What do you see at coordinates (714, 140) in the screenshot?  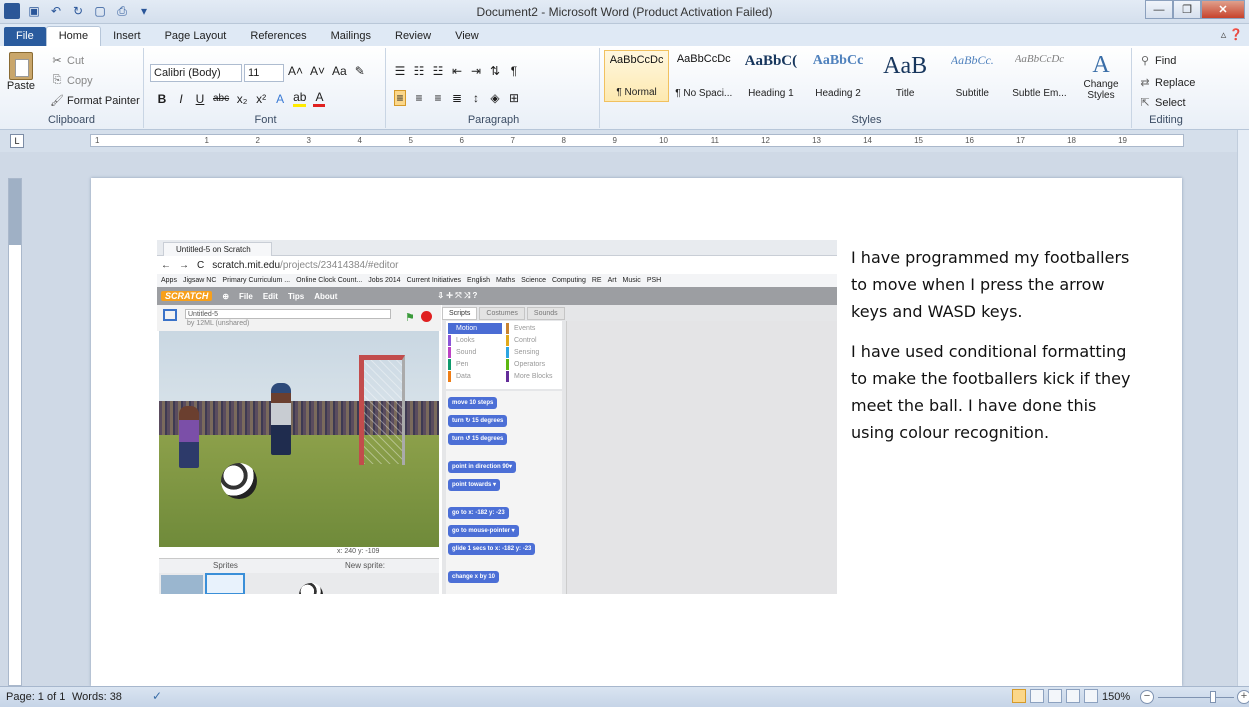 I see `ruler-number: 11` at bounding box center [714, 140].